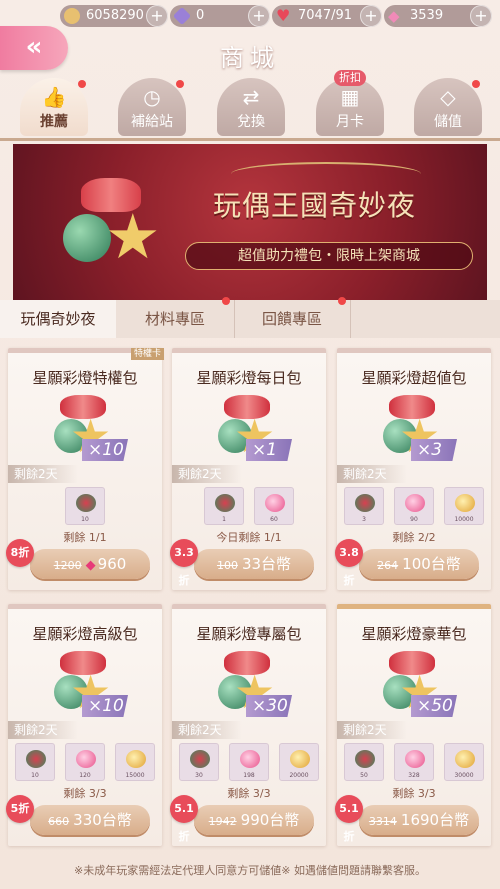 The width and height of the screenshot is (500, 889). Describe the element at coordinates (414, 378) in the screenshot. I see `pack-name: 星願彩燈超値包` at that location.